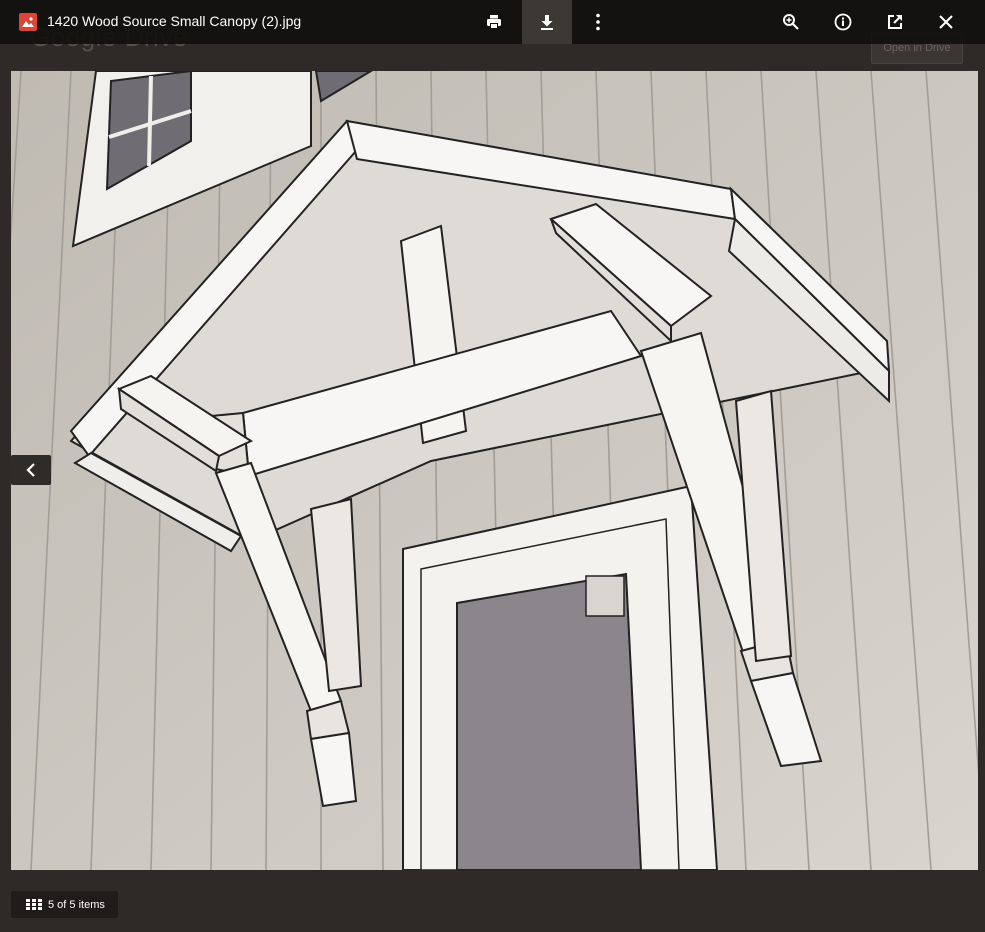 This screenshot has height=932, width=985. I want to click on more-options-icon, so click(598, 22).